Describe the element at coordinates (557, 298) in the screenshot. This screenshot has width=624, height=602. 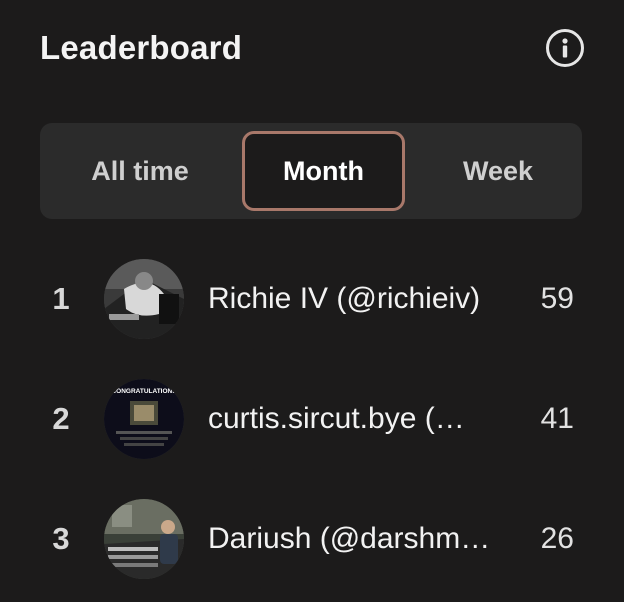
I see `score: 59` at that location.